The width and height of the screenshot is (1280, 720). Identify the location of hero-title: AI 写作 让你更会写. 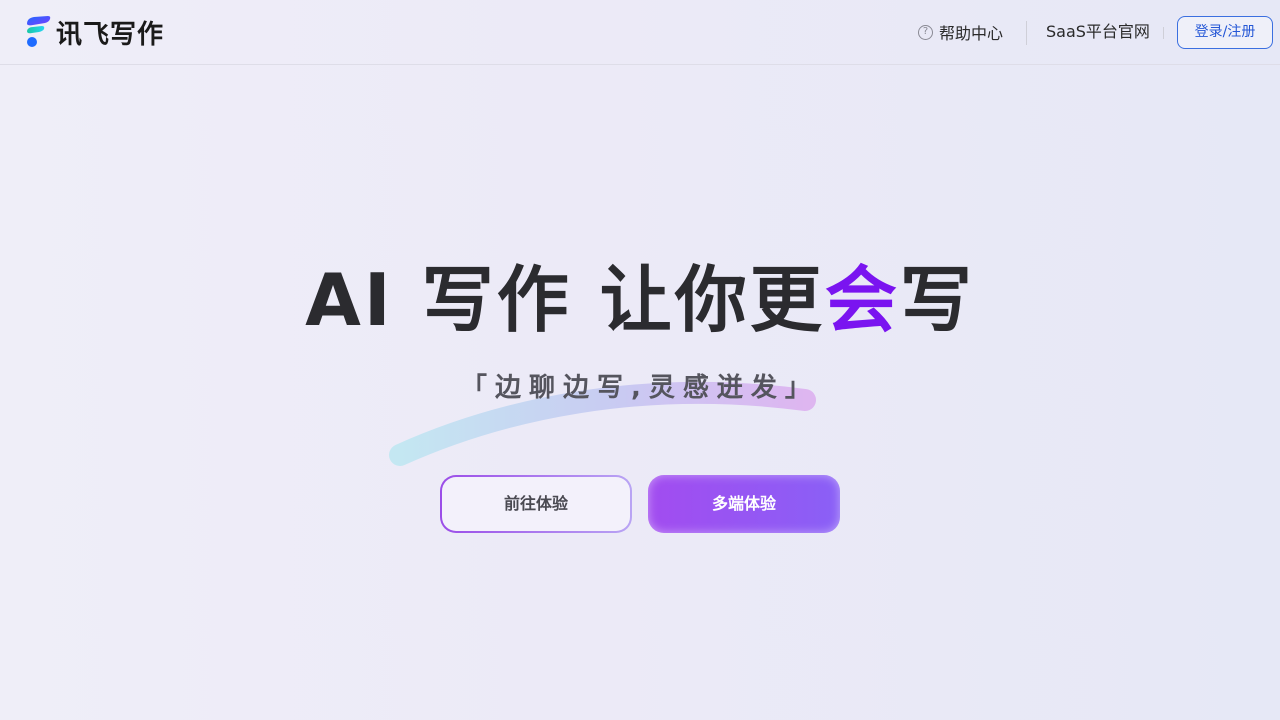
(640, 300).